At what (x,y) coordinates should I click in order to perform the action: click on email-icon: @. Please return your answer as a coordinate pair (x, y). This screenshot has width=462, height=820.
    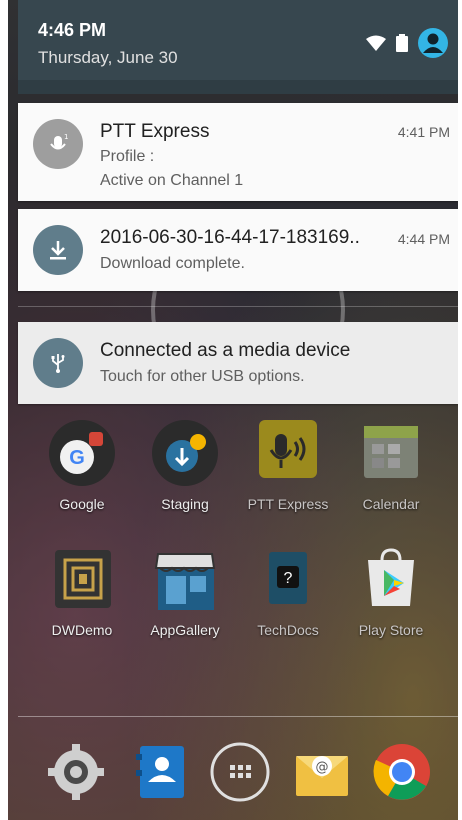
    Looking at the image, I should click on (322, 772).